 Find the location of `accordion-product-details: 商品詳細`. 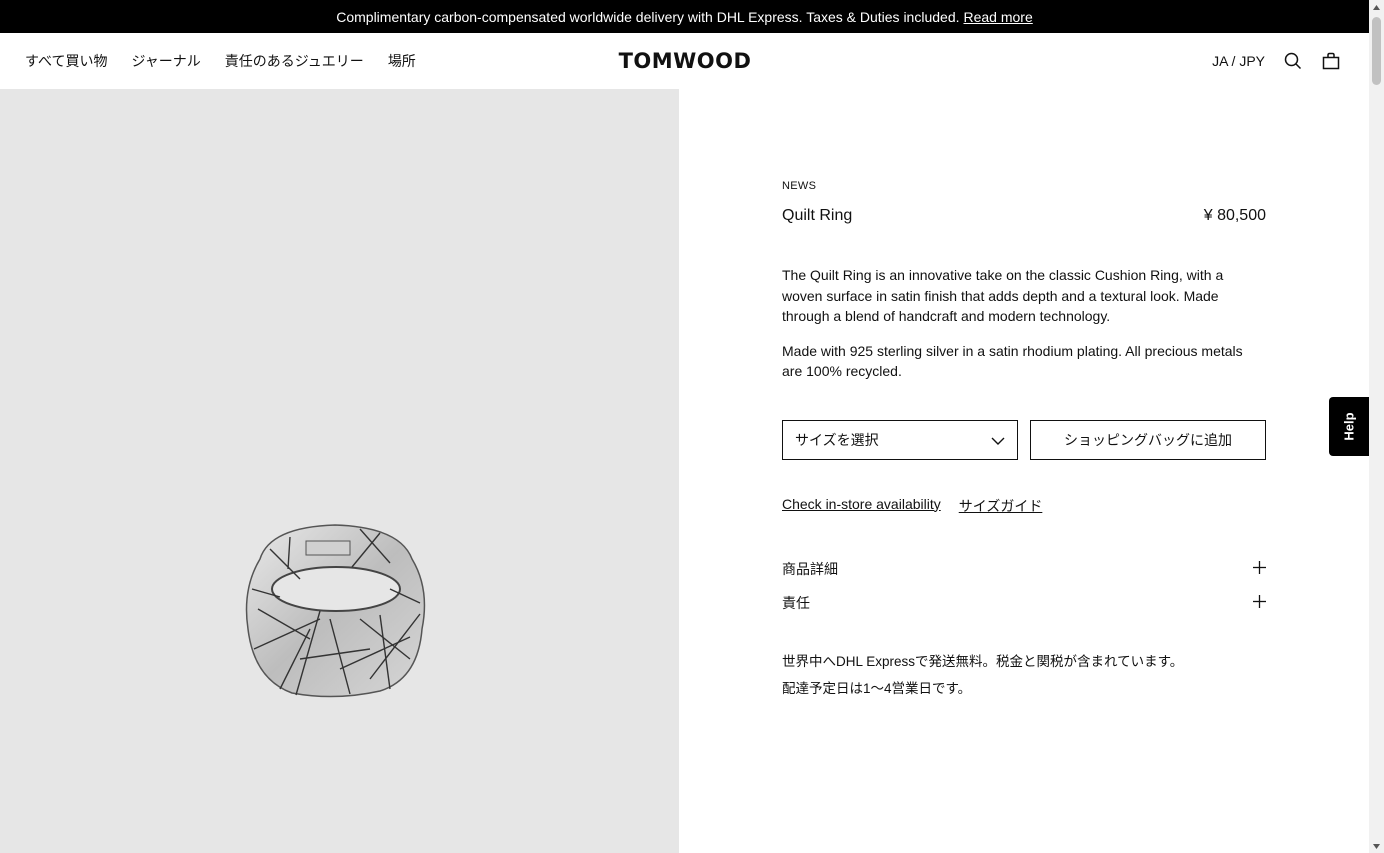

accordion-product-details: 商品詳細 is located at coordinates (1024, 569).